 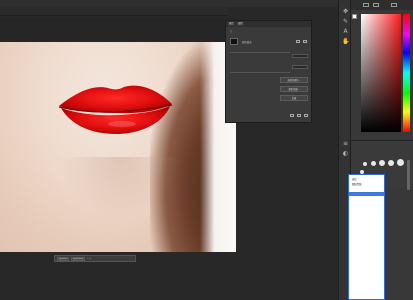 What do you see at coordinates (247, 42) in the screenshot?
I see `layer-type-label: 颜色填充` at bounding box center [247, 42].